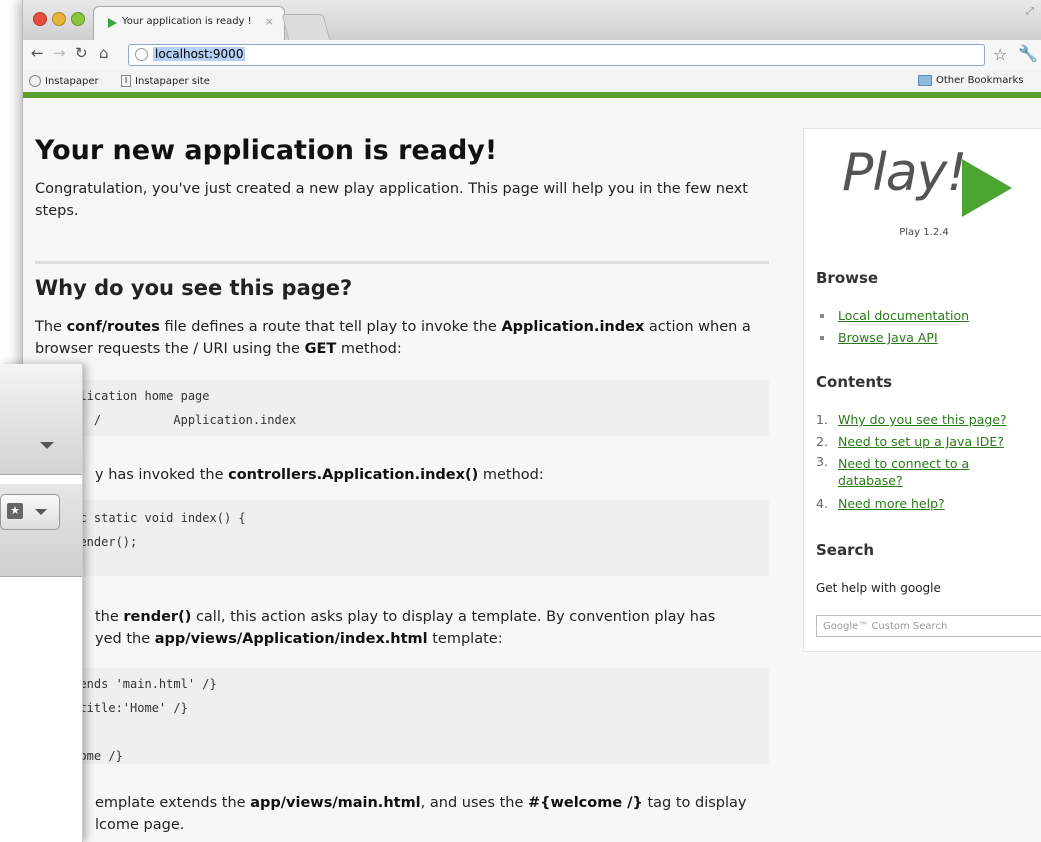  I want to click on star-icon: ★, so click(15, 511).